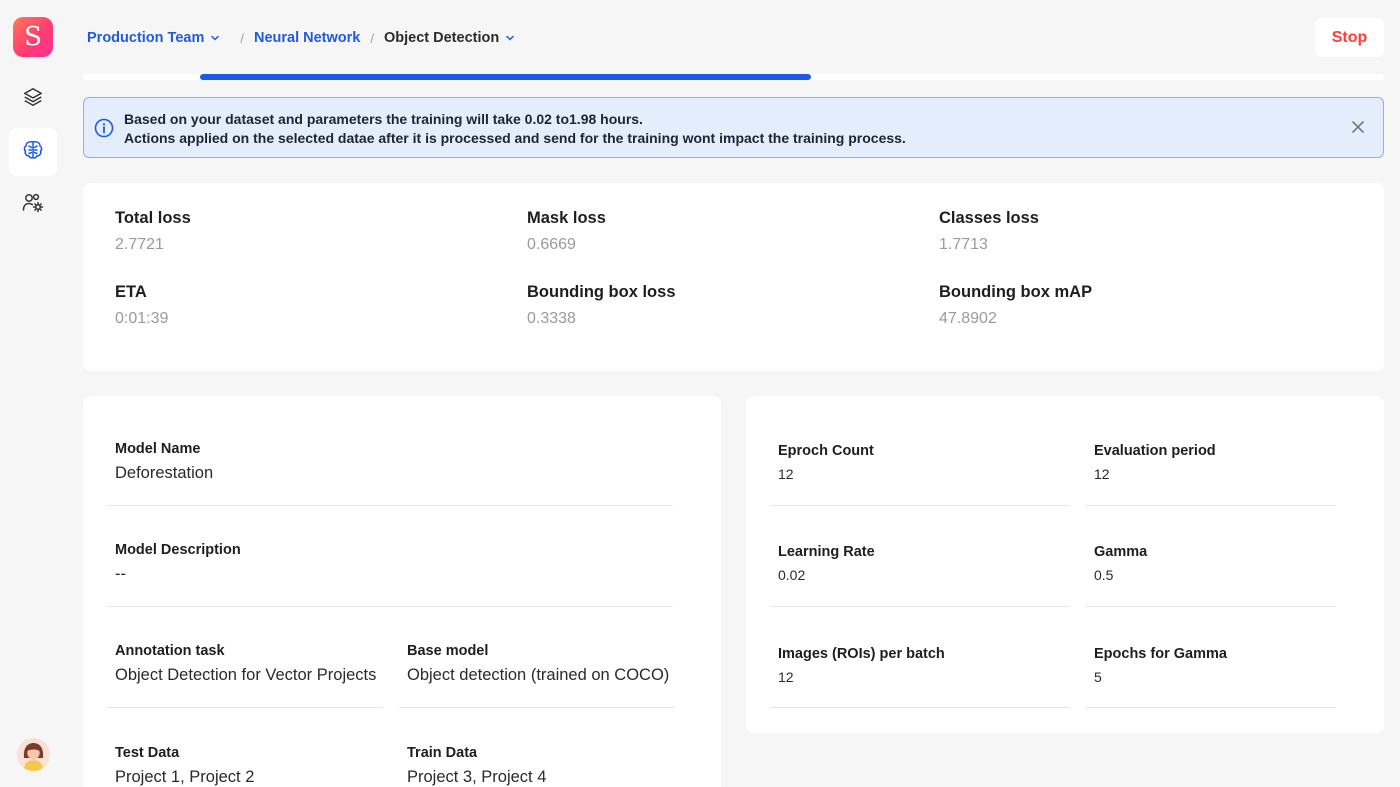 This screenshot has width=1400, height=787. I want to click on param-label: Epochs for Gamma, so click(1160, 654).